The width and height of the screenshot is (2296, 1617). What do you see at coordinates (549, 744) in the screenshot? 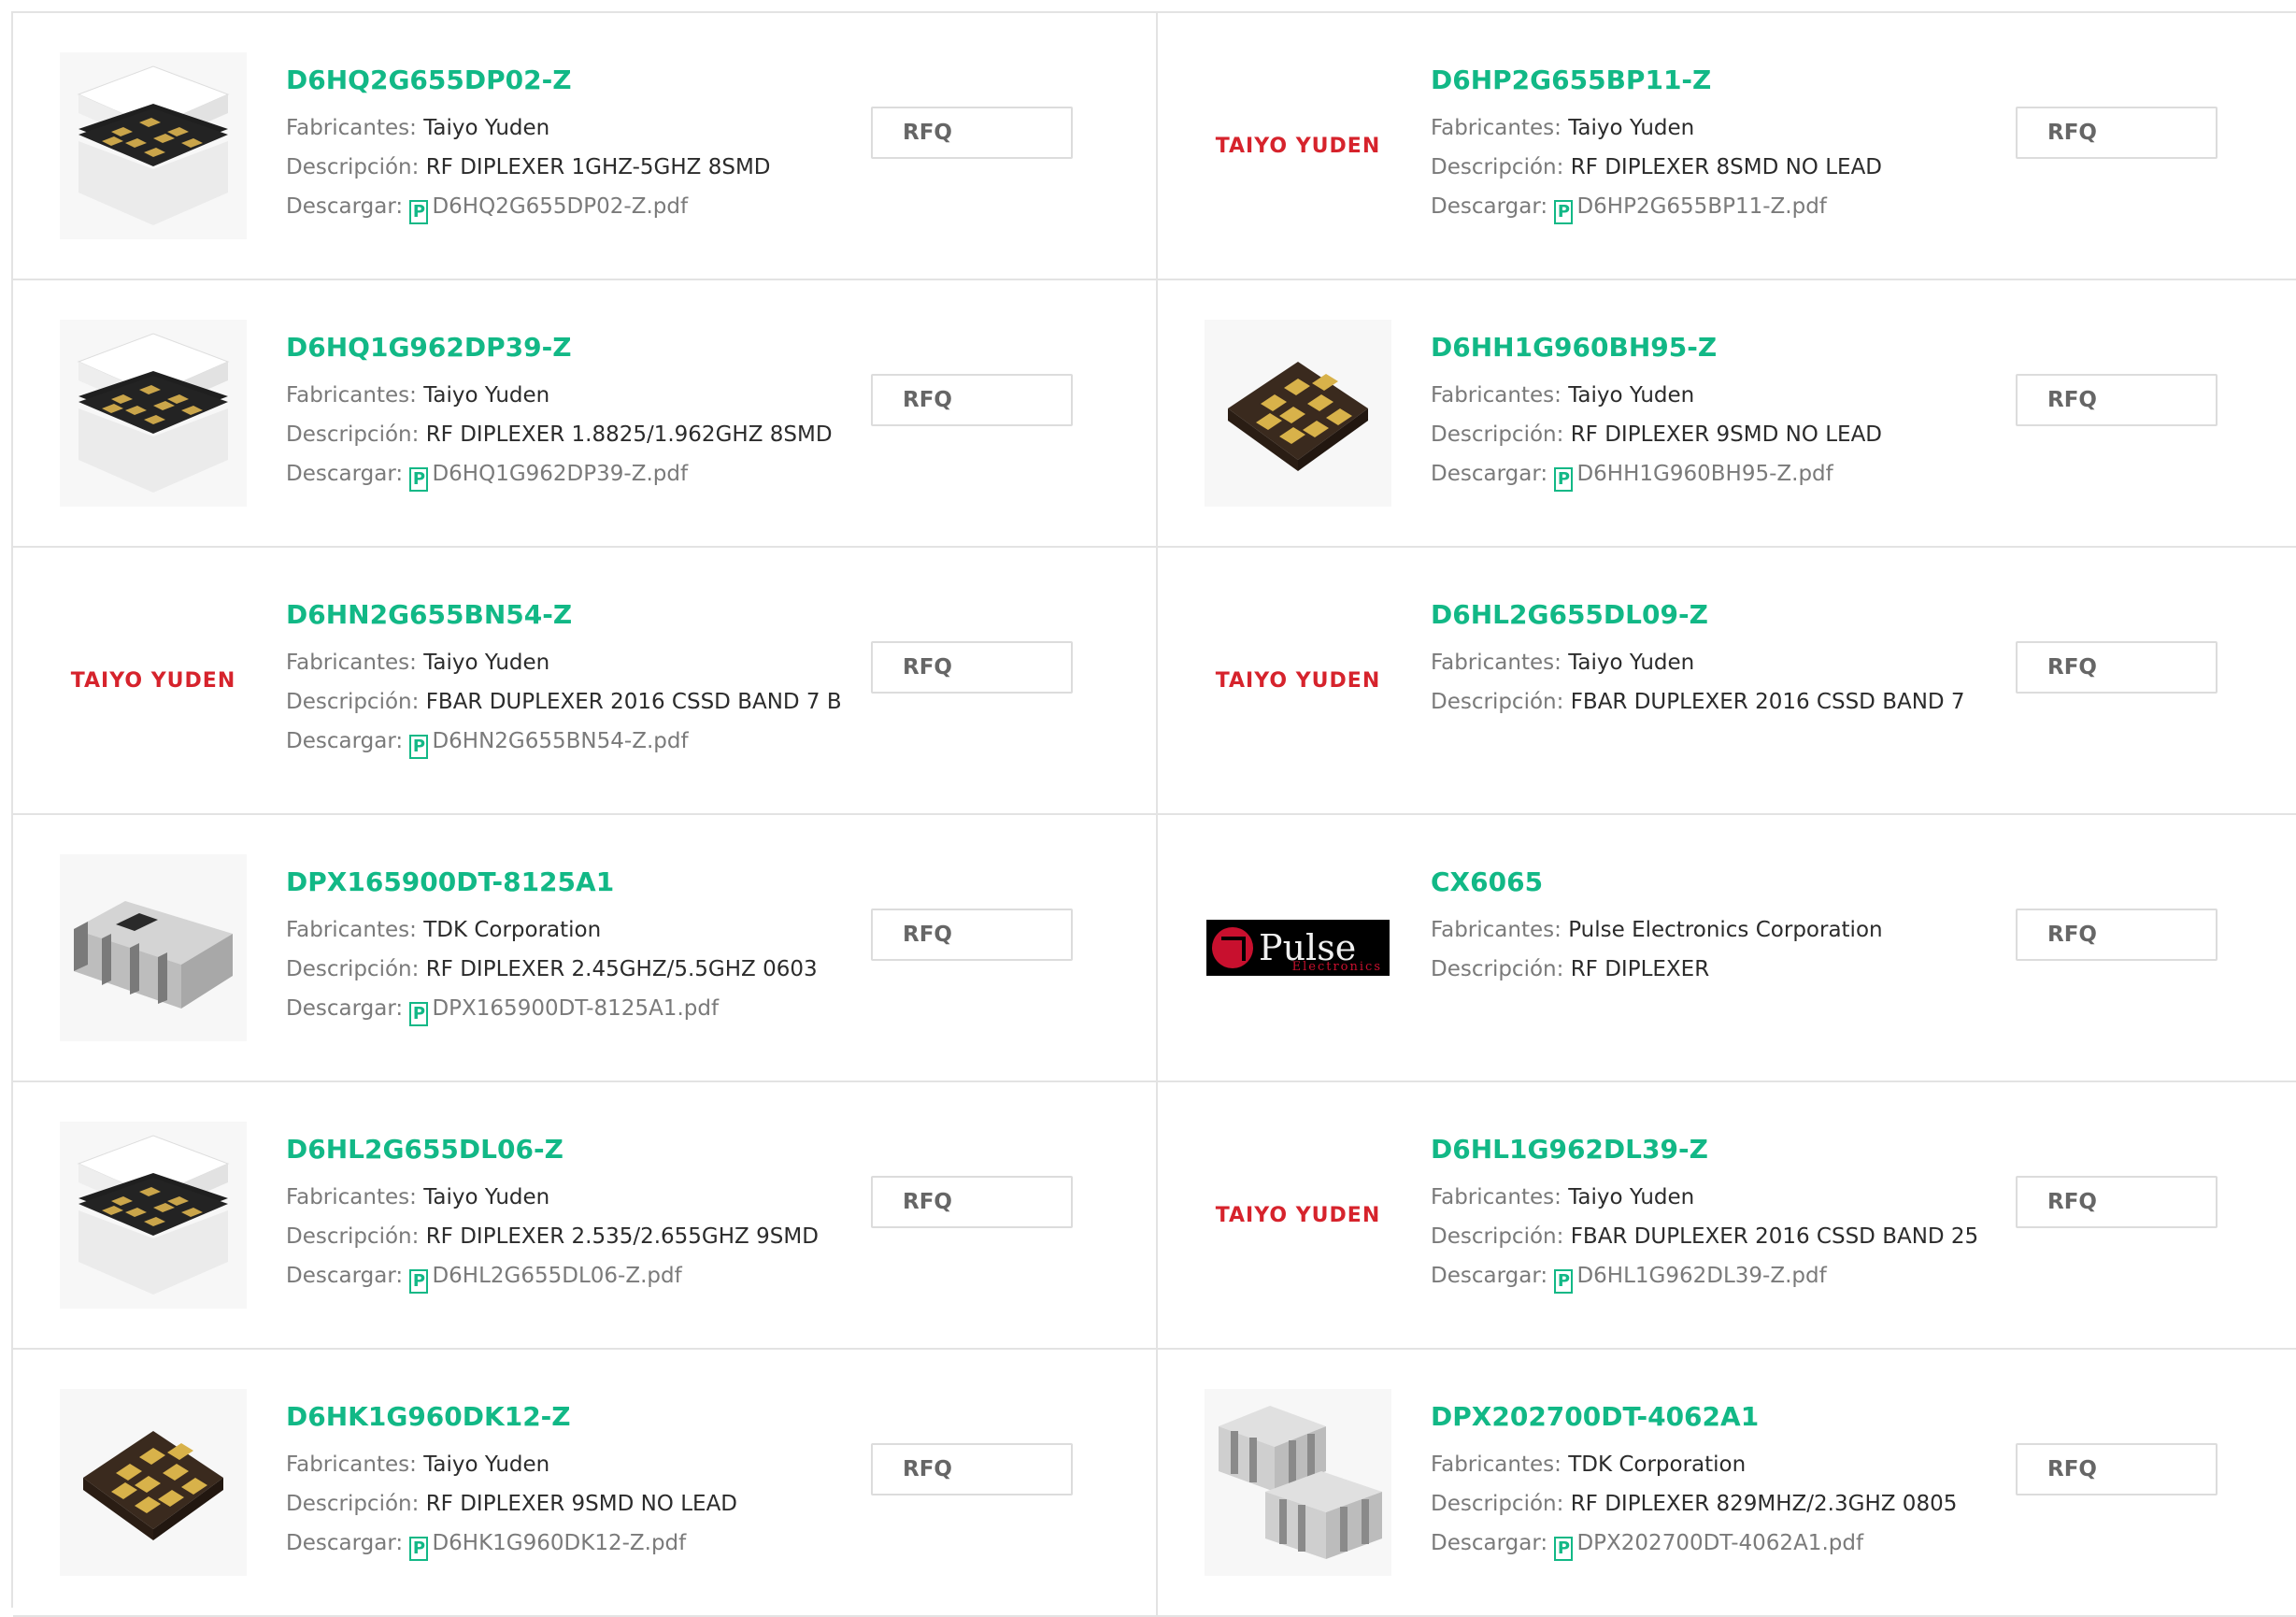
I see `datasheet-pdf-link: P D6HN2G655BN54-Z.pdf` at bounding box center [549, 744].